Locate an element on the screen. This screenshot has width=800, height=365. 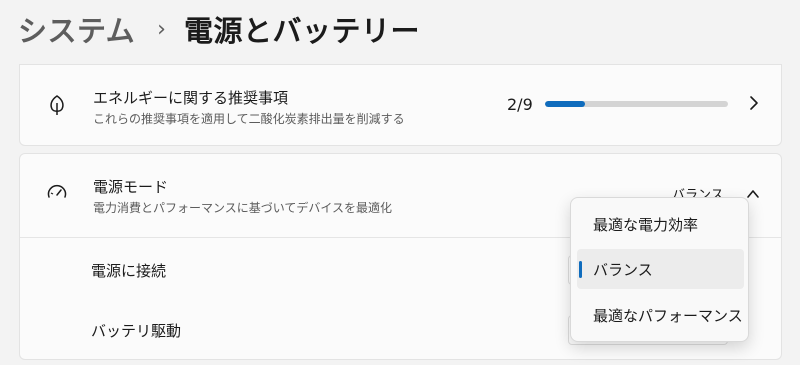
selection-indicator is located at coordinates (580, 269).